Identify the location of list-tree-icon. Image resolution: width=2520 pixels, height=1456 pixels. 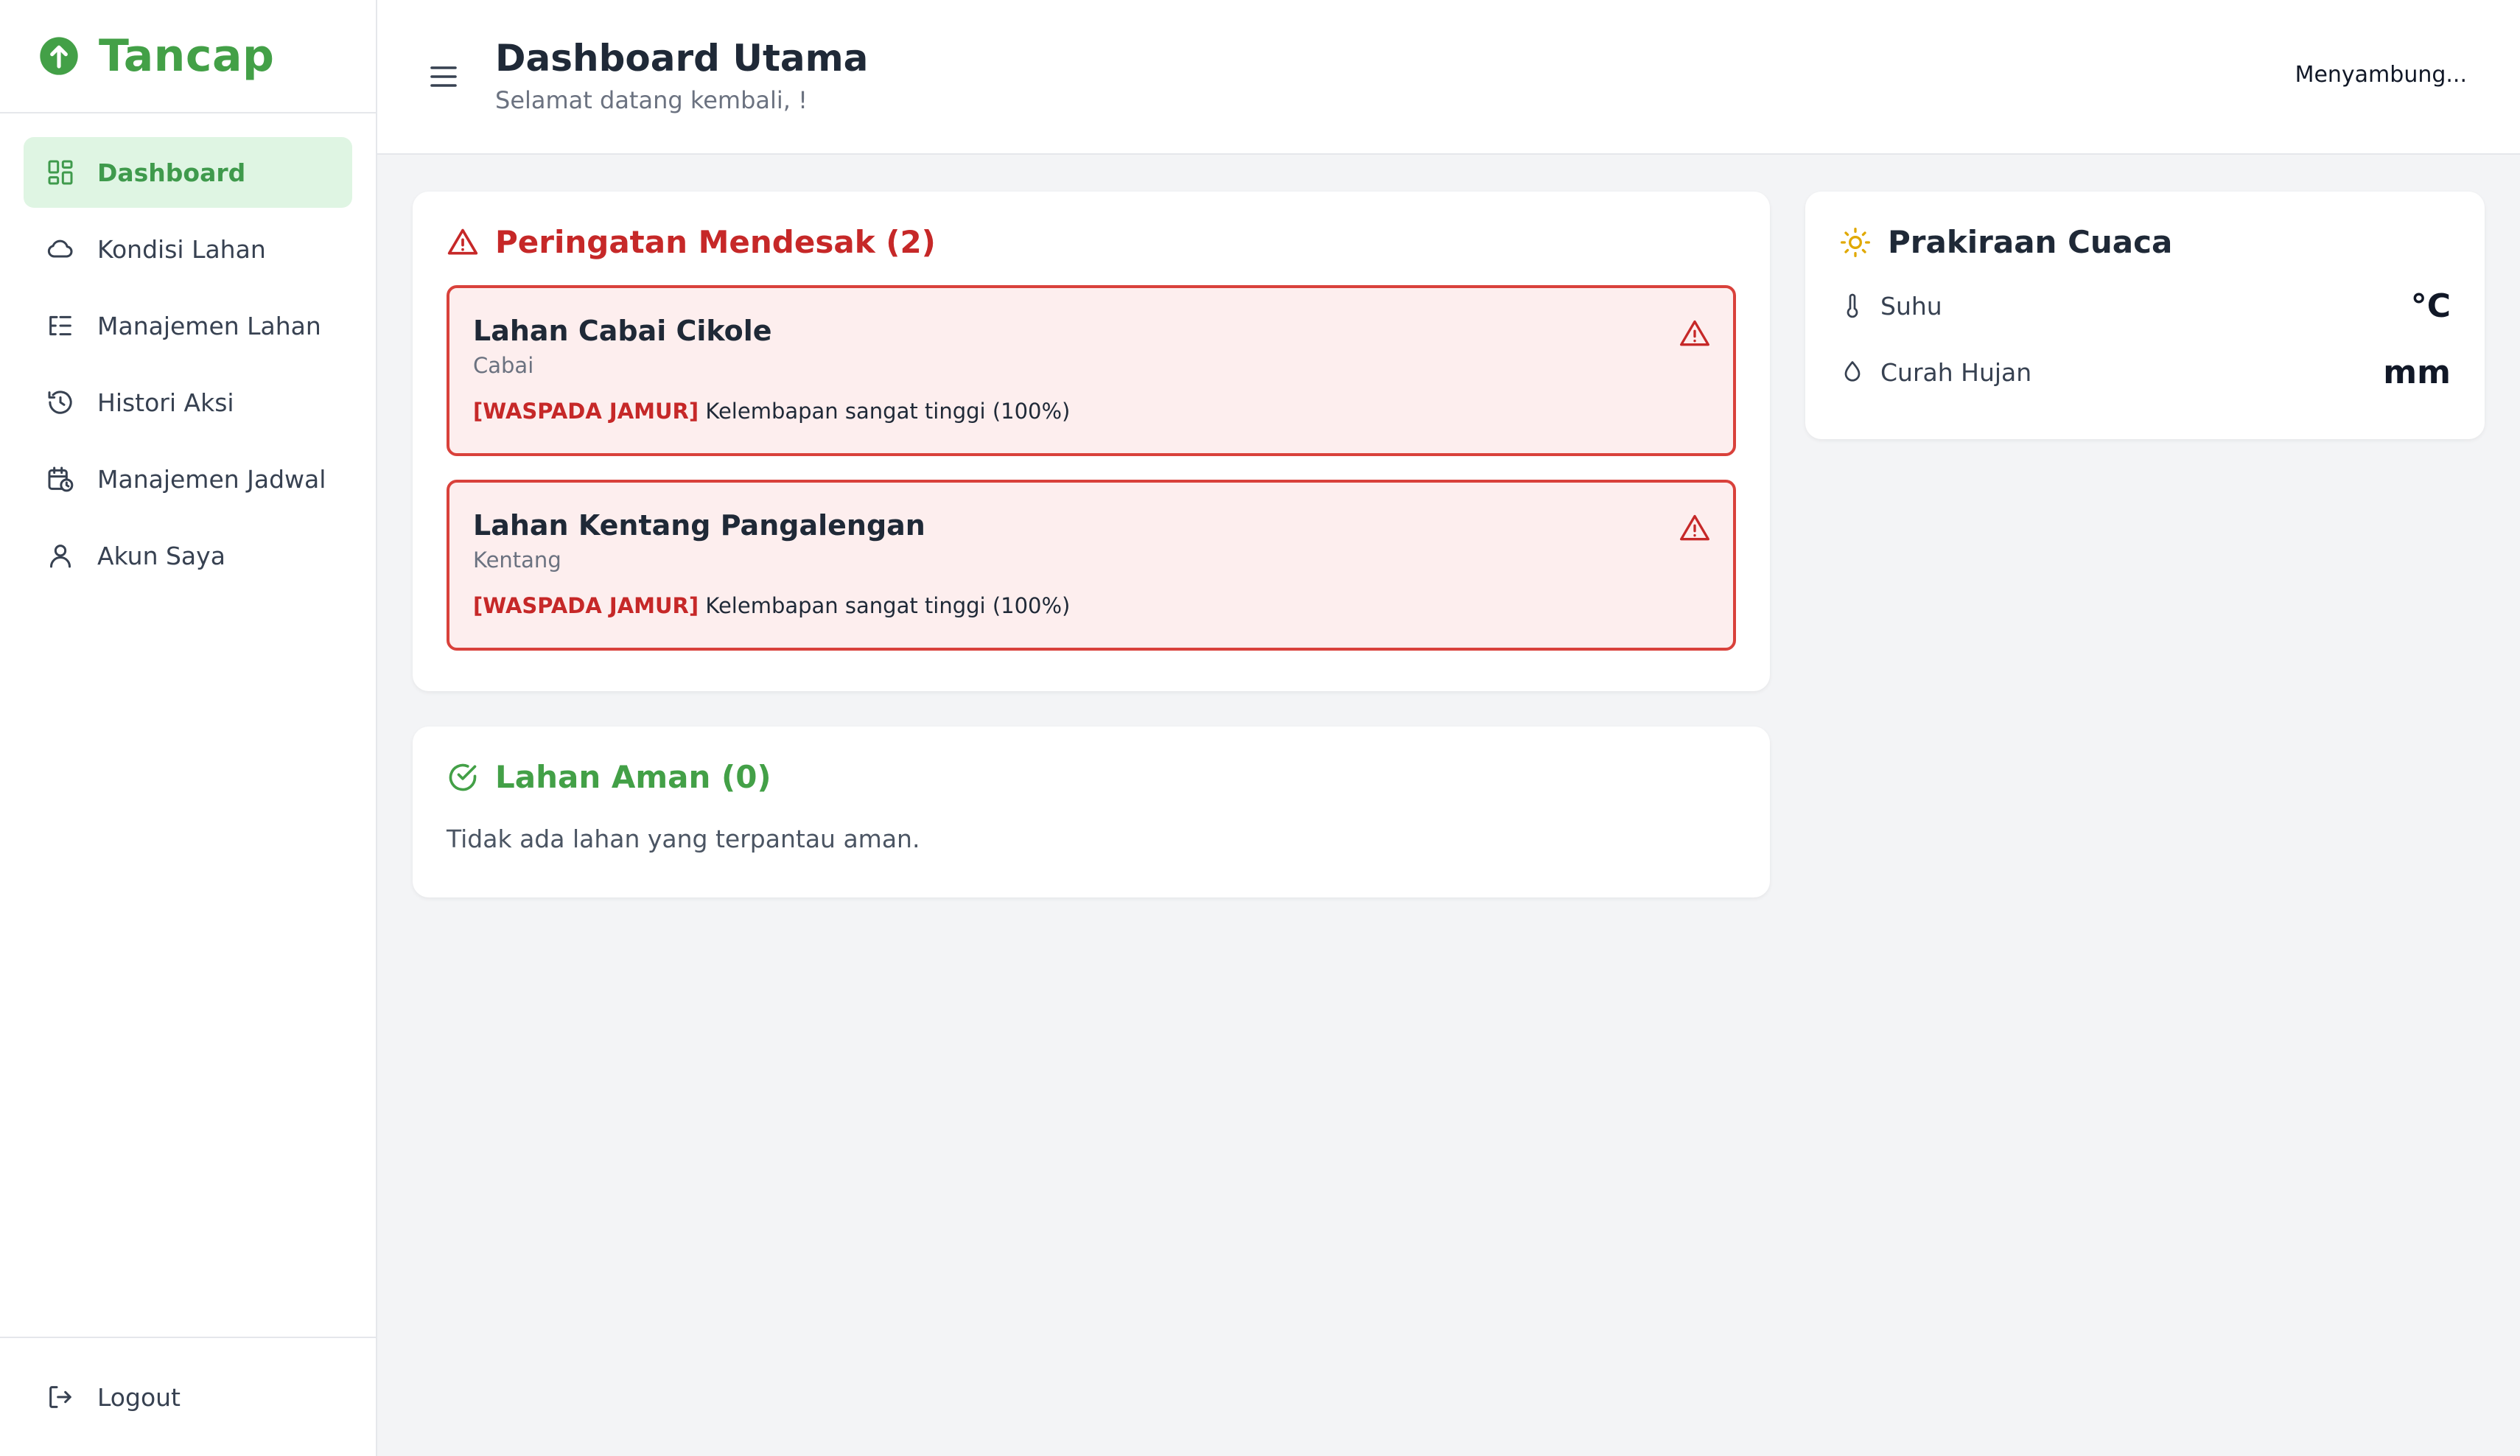
(60, 325).